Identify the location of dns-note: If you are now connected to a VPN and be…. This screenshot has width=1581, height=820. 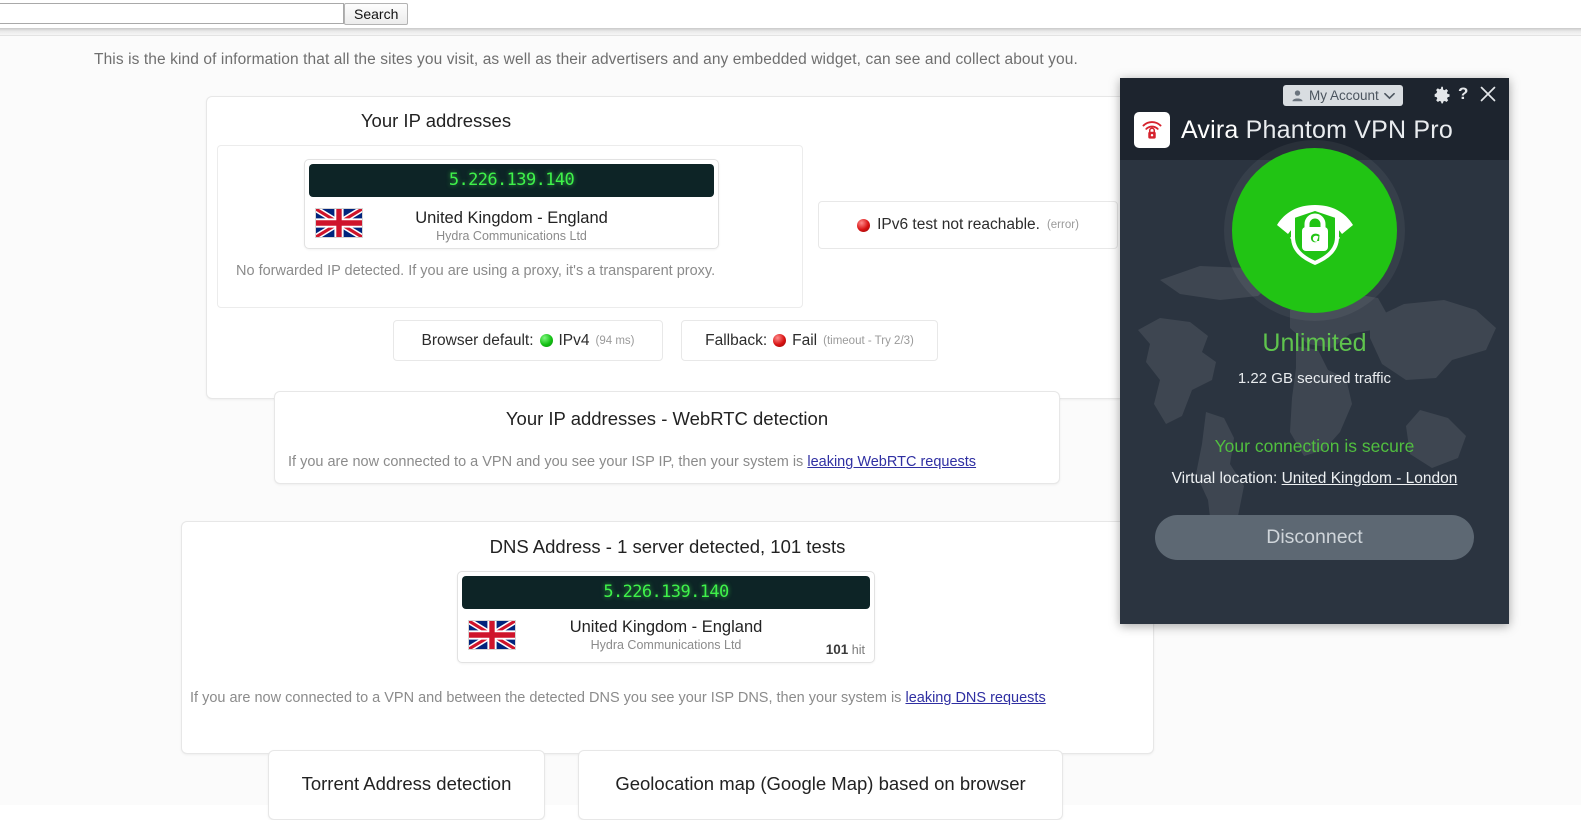
(618, 698).